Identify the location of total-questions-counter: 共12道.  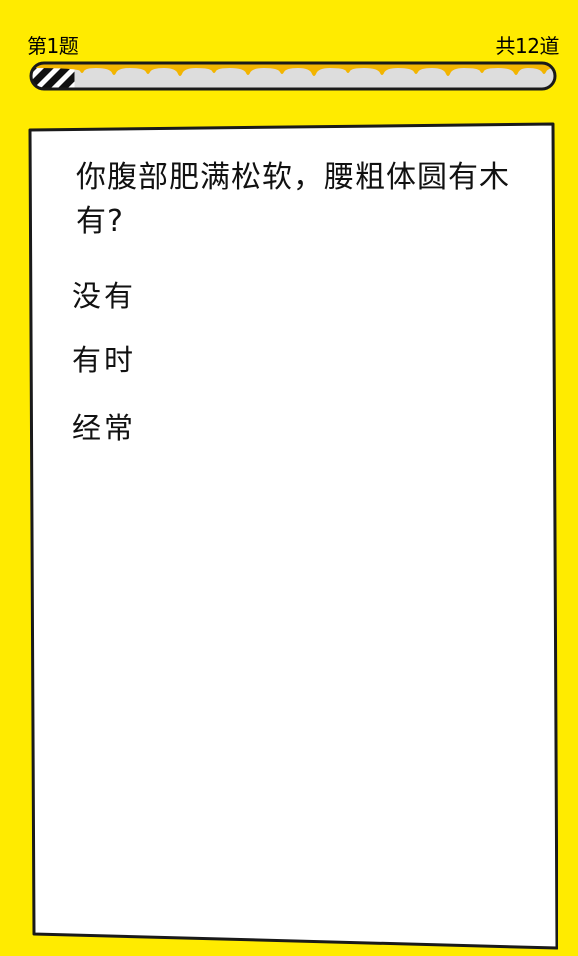
(527, 46).